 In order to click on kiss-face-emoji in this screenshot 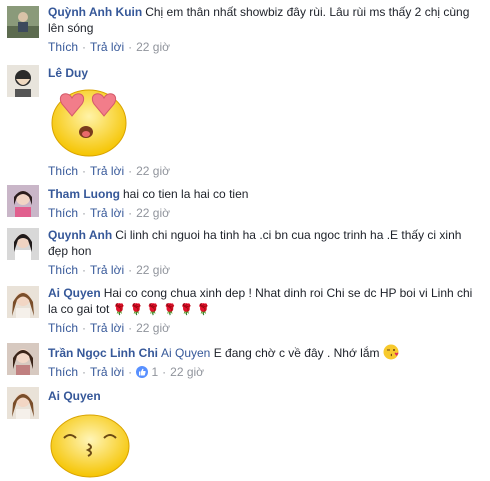, I will do `click(90, 445)`.